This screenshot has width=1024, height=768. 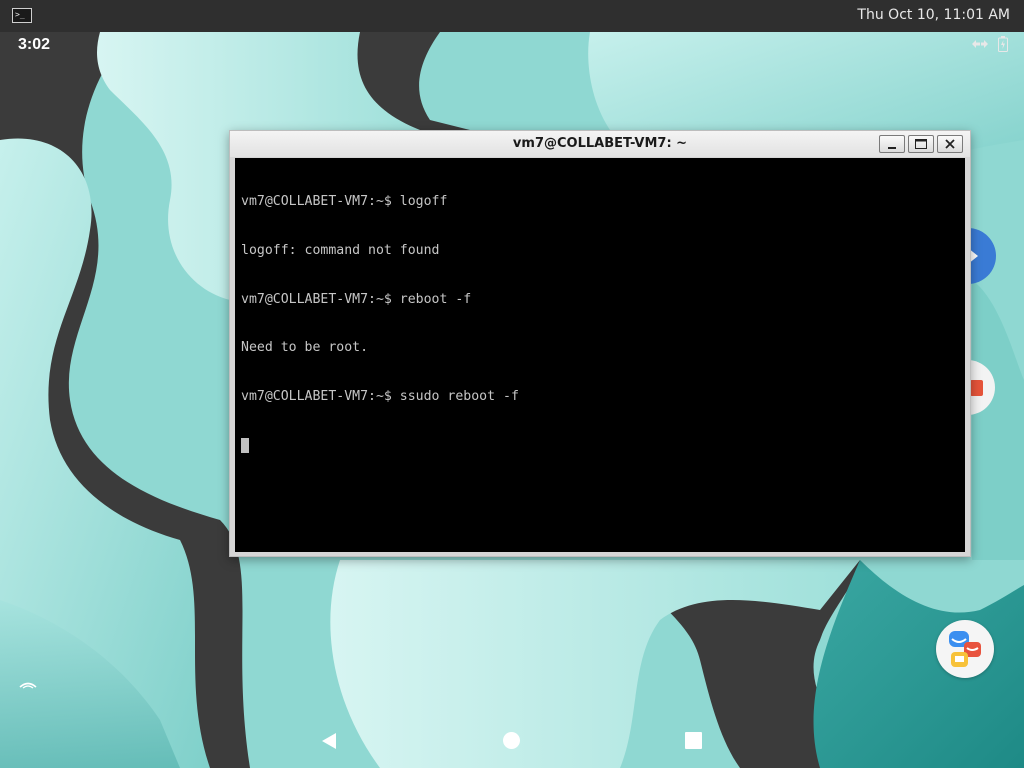 I want to click on minimize-icon, so click(x=892, y=148).